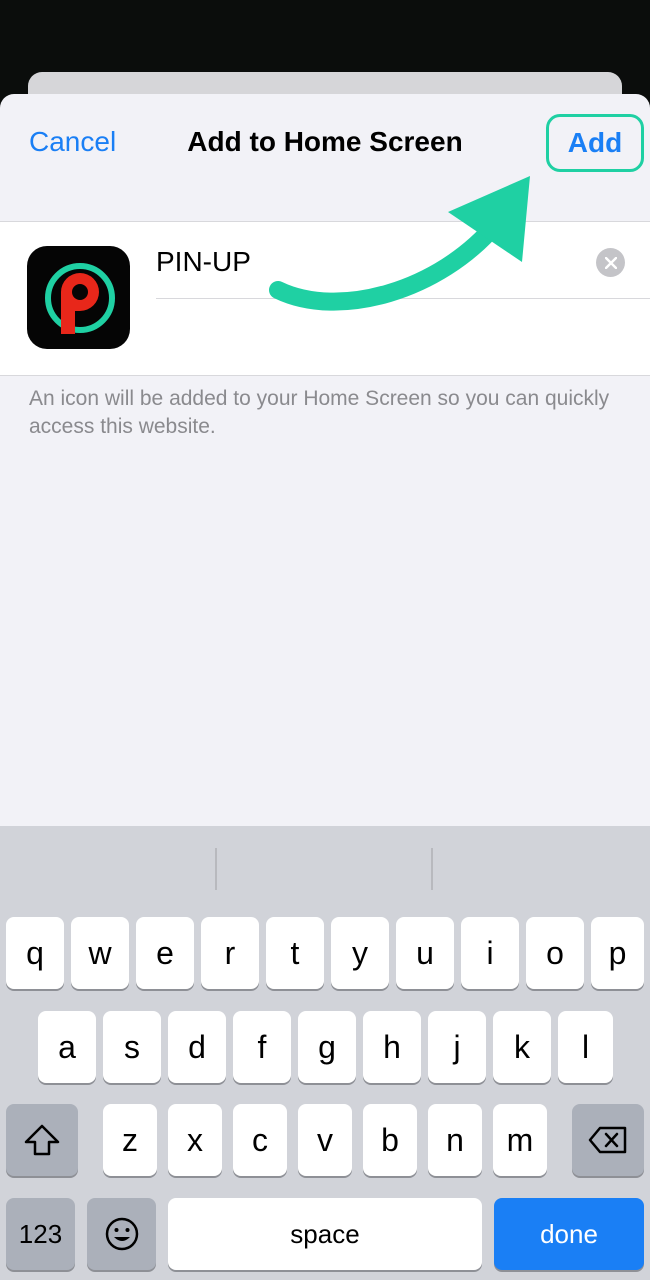  I want to click on emoji-icon, so click(121, 1234).